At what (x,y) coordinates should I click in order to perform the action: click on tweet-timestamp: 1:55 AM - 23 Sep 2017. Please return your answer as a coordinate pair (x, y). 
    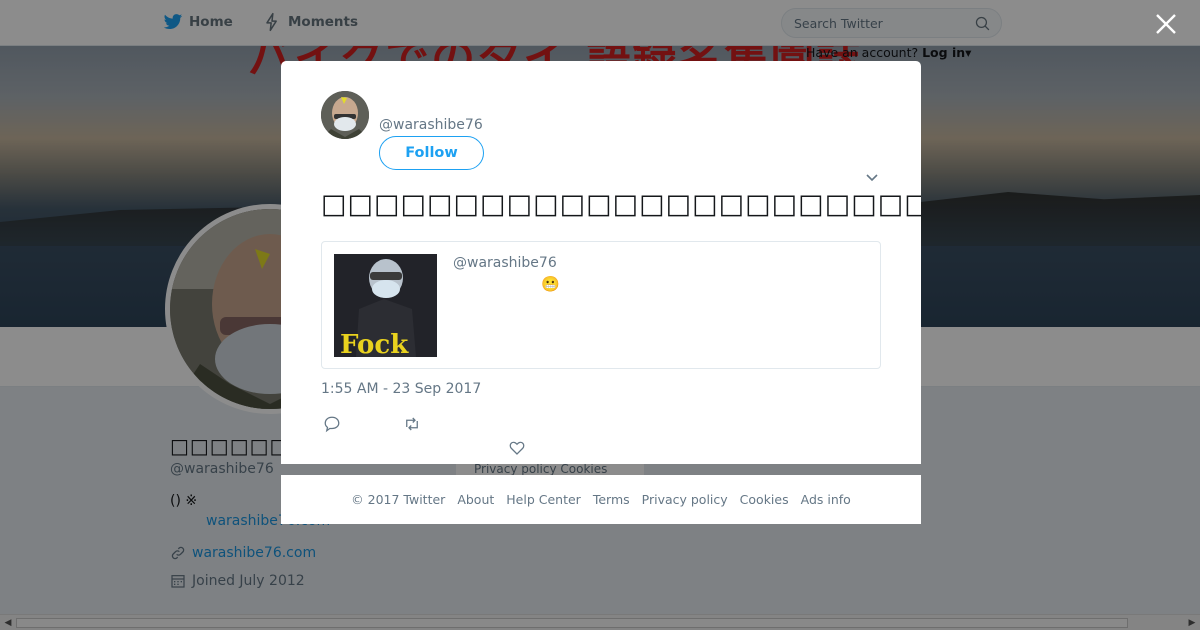
    Looking at the image, I should click on (401, 389).